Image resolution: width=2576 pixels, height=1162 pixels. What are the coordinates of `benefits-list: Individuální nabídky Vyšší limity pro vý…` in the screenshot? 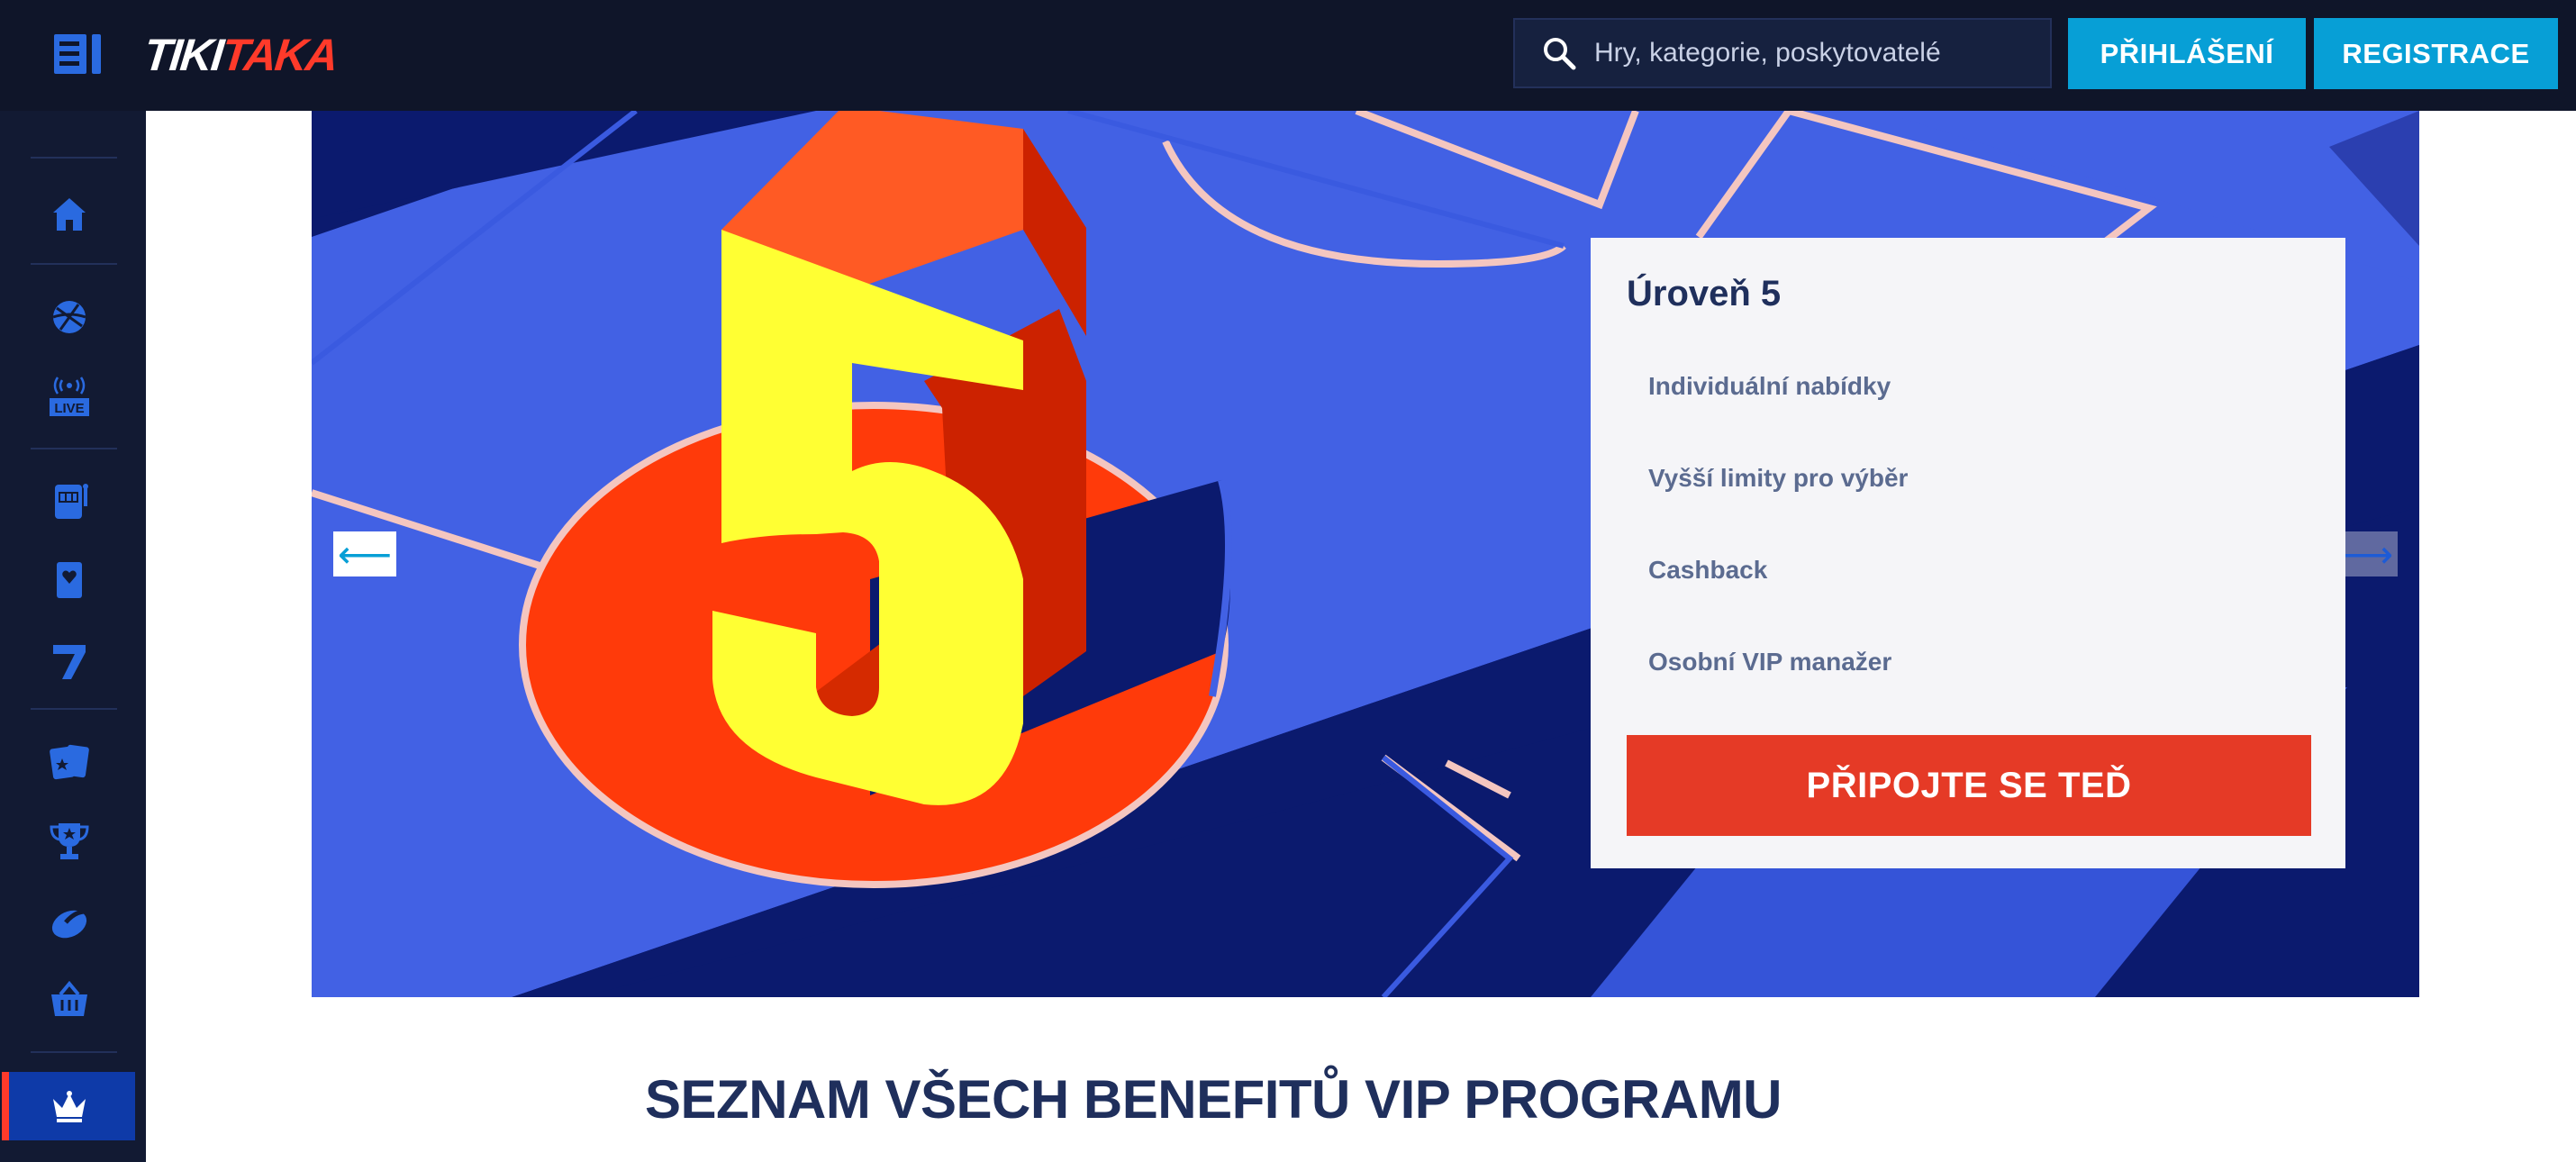 It's located at (1778, 552).